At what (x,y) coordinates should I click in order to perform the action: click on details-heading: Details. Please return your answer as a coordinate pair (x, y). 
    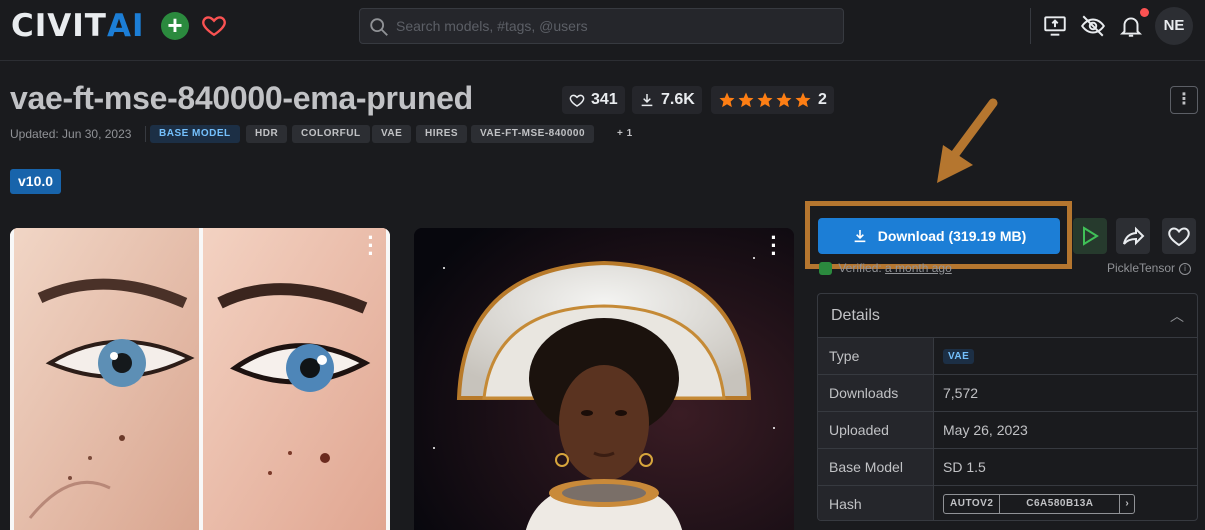
    Looking at the image, I should click on (855, 315).